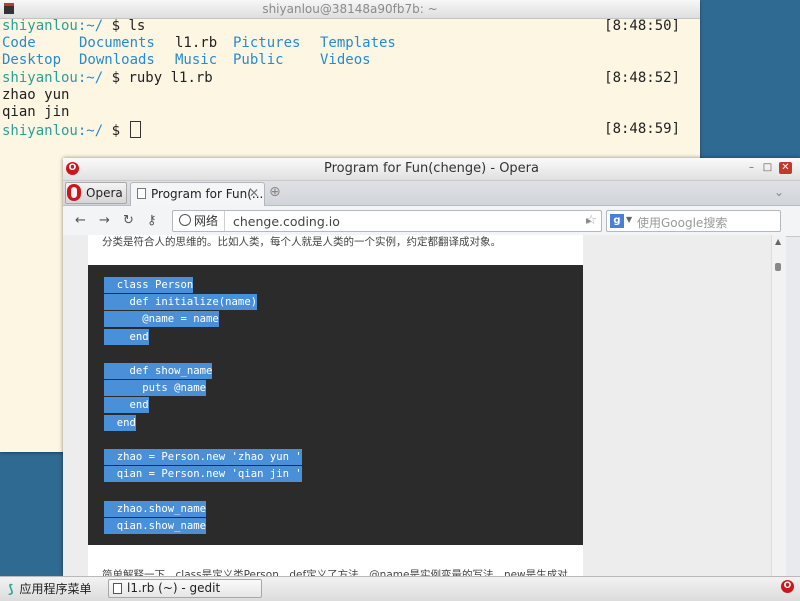  I want to click on terminal-line: shiyanlou:~/ $ [8:48:59], so click(341, 130).